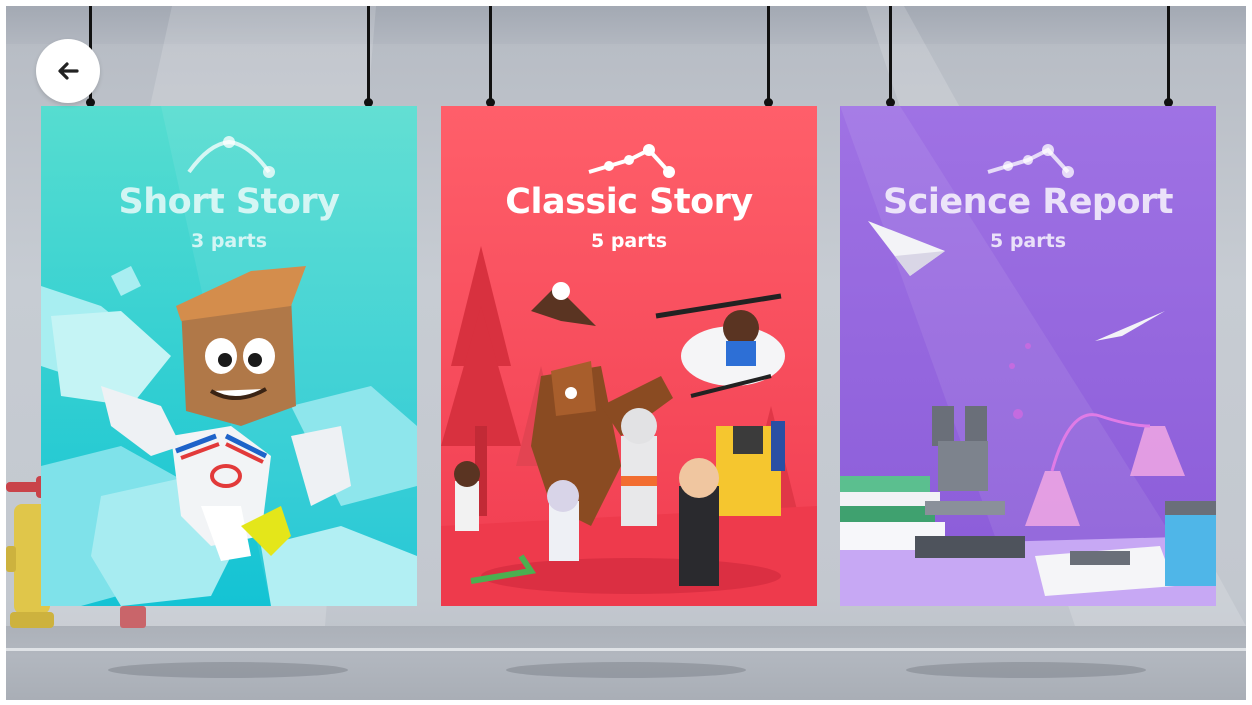  Describe the element at coordinates (629, 202) in the screenshot. I see `card-title: Classic Story` at that location.